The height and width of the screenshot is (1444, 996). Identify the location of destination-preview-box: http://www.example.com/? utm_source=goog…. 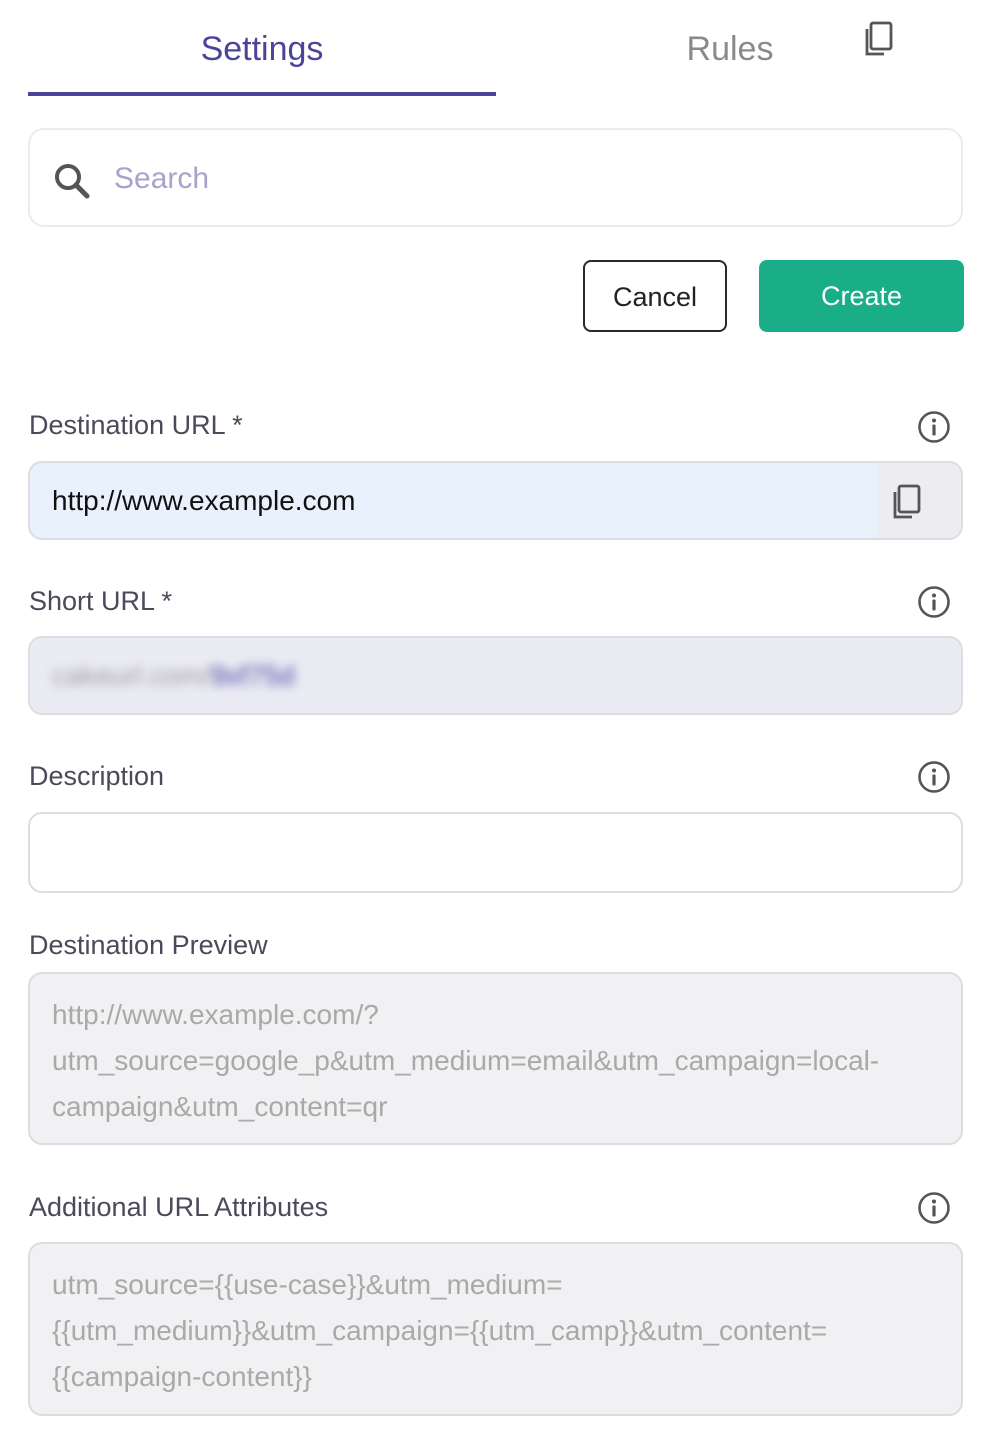
(495, 1058).